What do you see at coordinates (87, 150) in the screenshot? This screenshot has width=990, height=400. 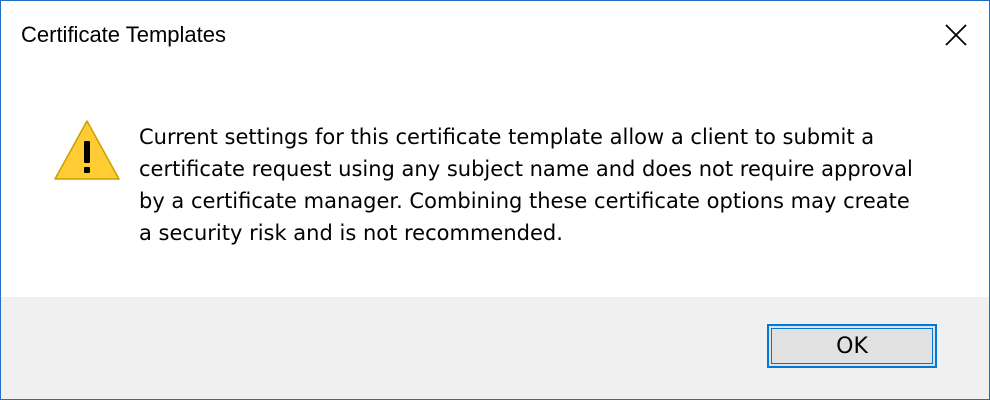 I see `warning-icon` at bounding box center [87, 150].